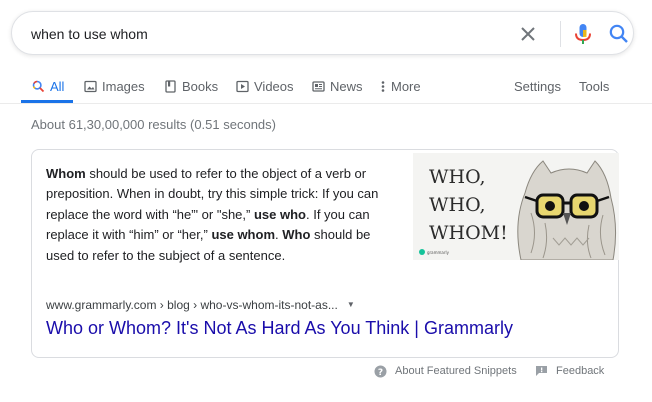  I want to click on tab-label: All, so click(57, 86).